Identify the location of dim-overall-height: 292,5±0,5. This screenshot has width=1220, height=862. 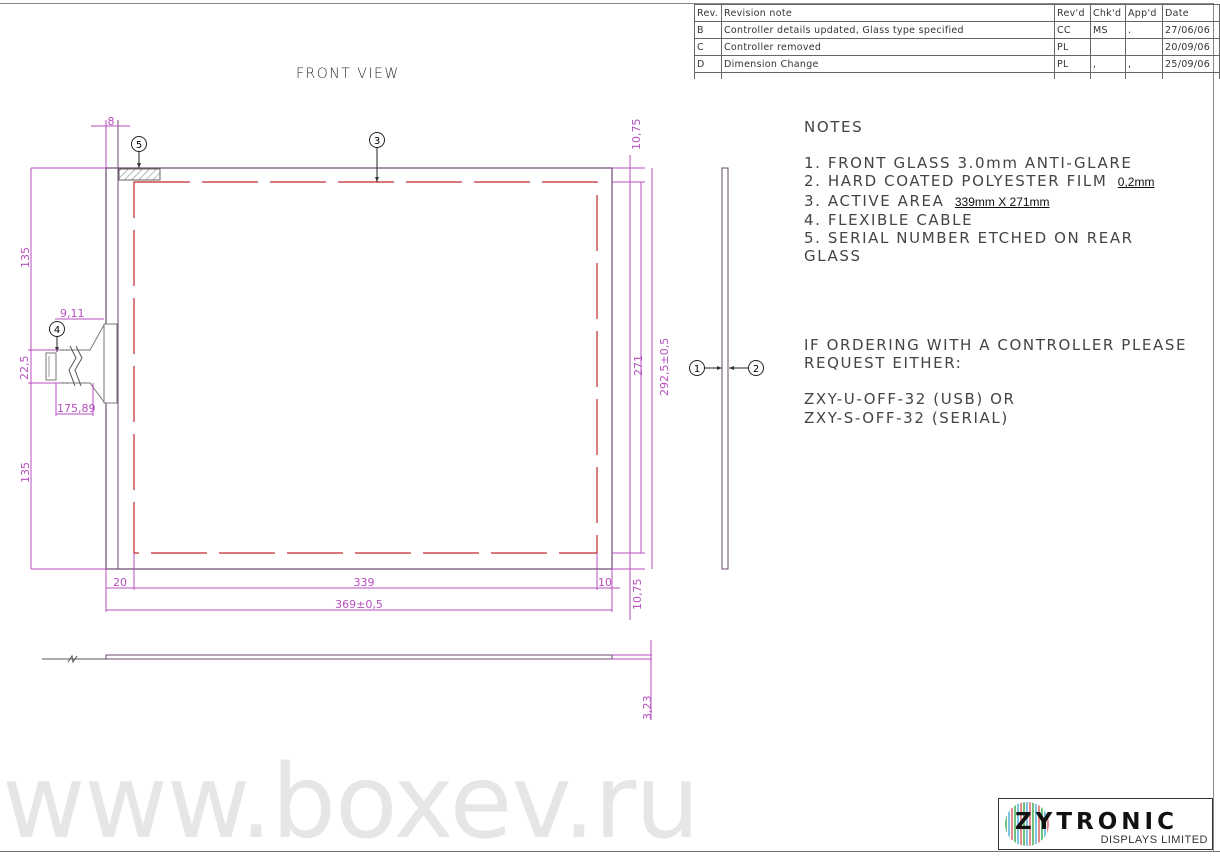
(664, 367).